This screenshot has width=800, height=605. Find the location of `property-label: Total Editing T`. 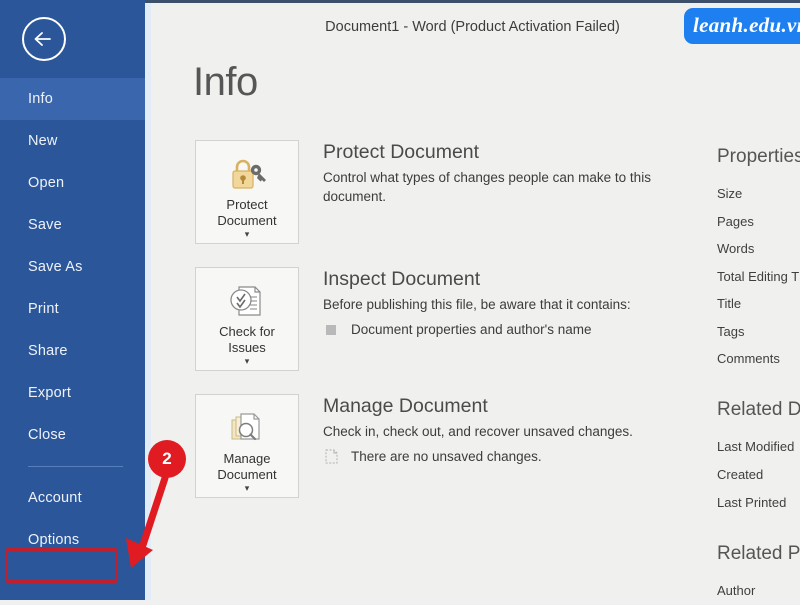

property-label: Total Editing T is located at coordinates (758, 276).